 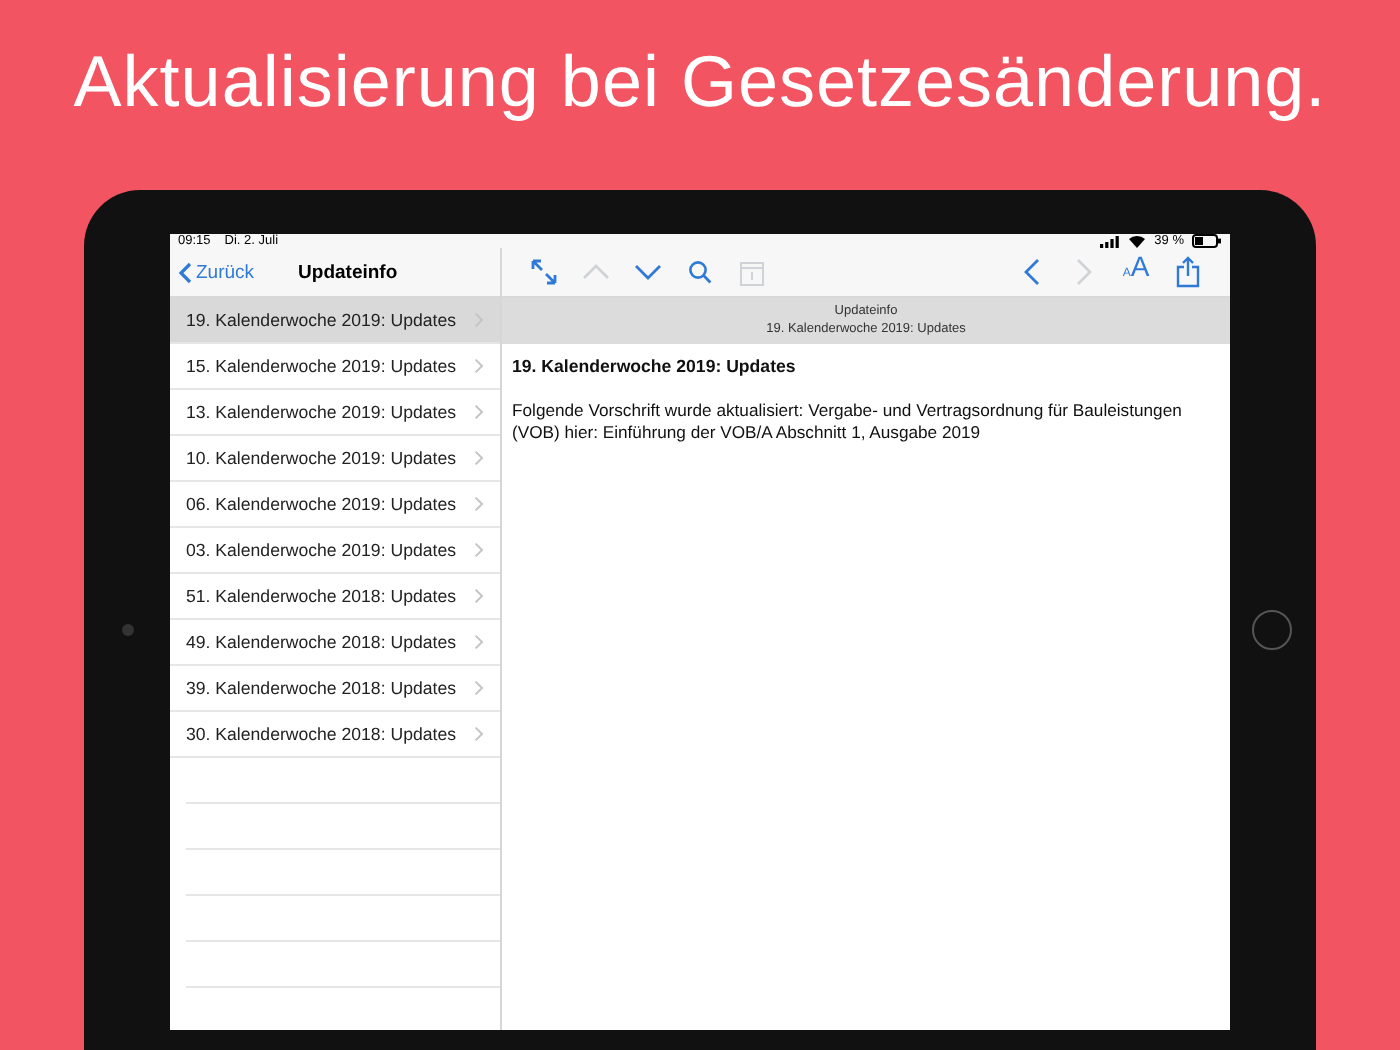 I want to click on list-item: 13. Kalenderwoche 2019: Updates, so click(x=335, y=413).